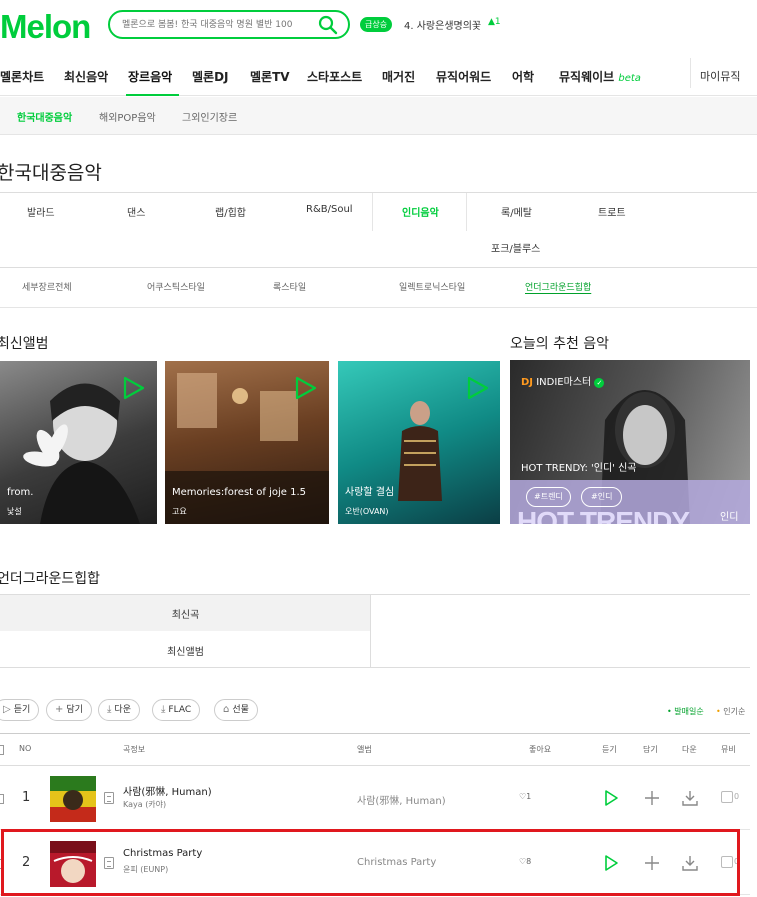 This screenshot has height=897, width=757. Describe the element at coordinates (22, 76) in the screenshot. I see `nav-chart: 멜론차트` at that location.